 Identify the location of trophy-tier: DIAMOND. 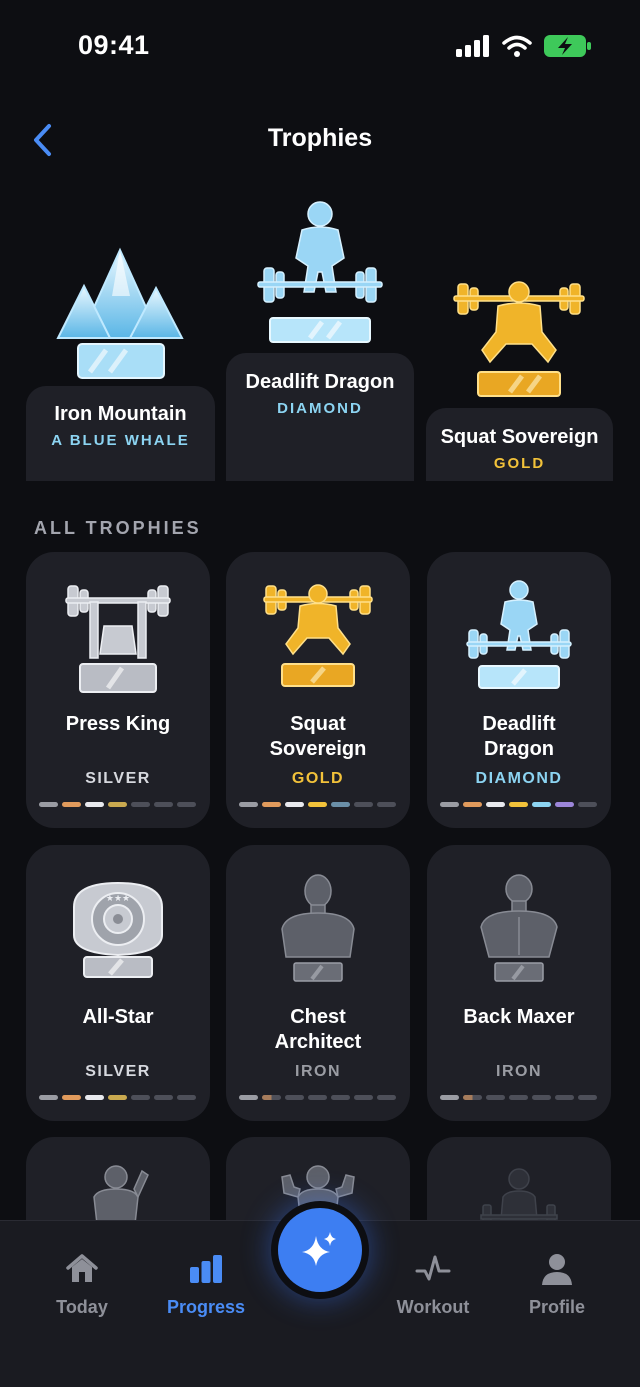
(519, 778).